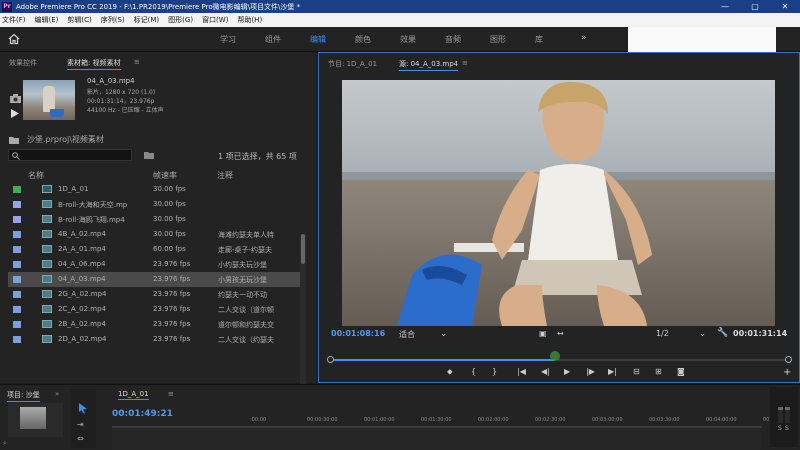 Image resolution: width=800 pixels, height=450 pixels. I want to click on home-icon, so click(14, 39).